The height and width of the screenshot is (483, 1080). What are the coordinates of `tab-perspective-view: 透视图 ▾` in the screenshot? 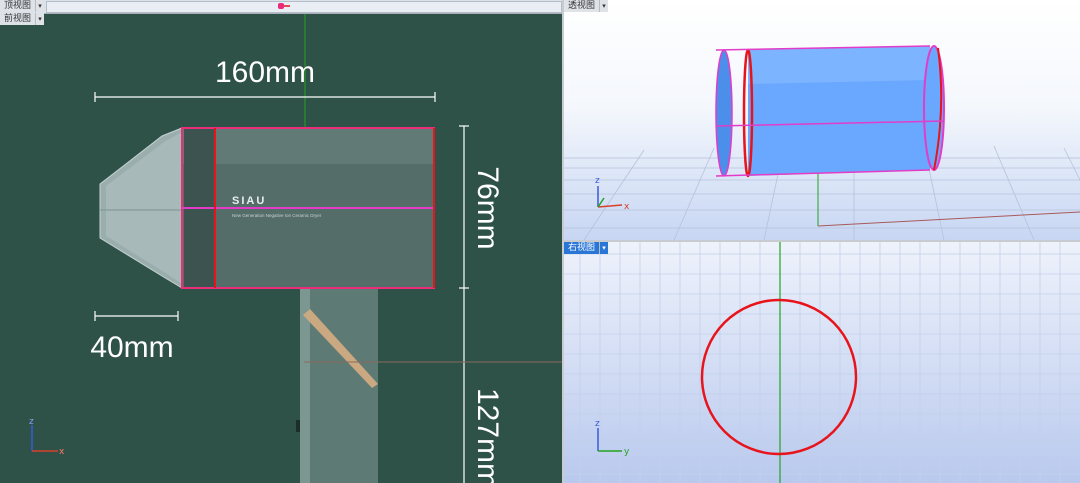 It's located at (586, 6).